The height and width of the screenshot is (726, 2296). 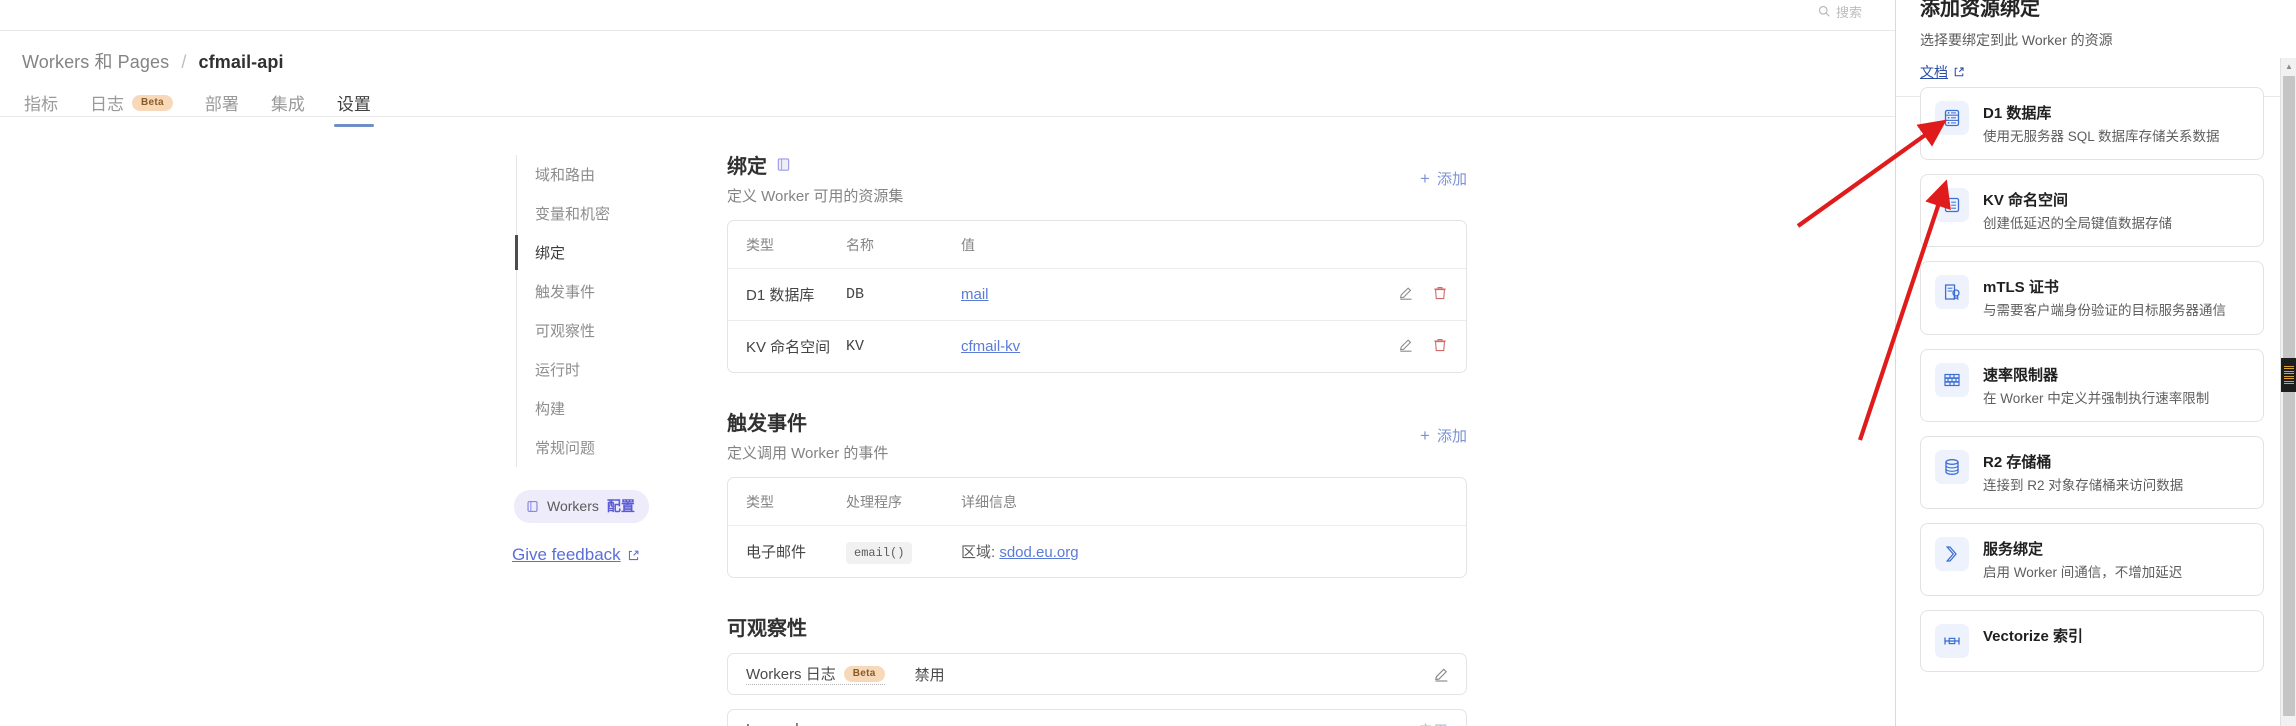 What do you see at coordinates (1097, 294) in the screenshot?
I see `table-row: D1 数据库 DB mail` at bounding box center [1097, 294].